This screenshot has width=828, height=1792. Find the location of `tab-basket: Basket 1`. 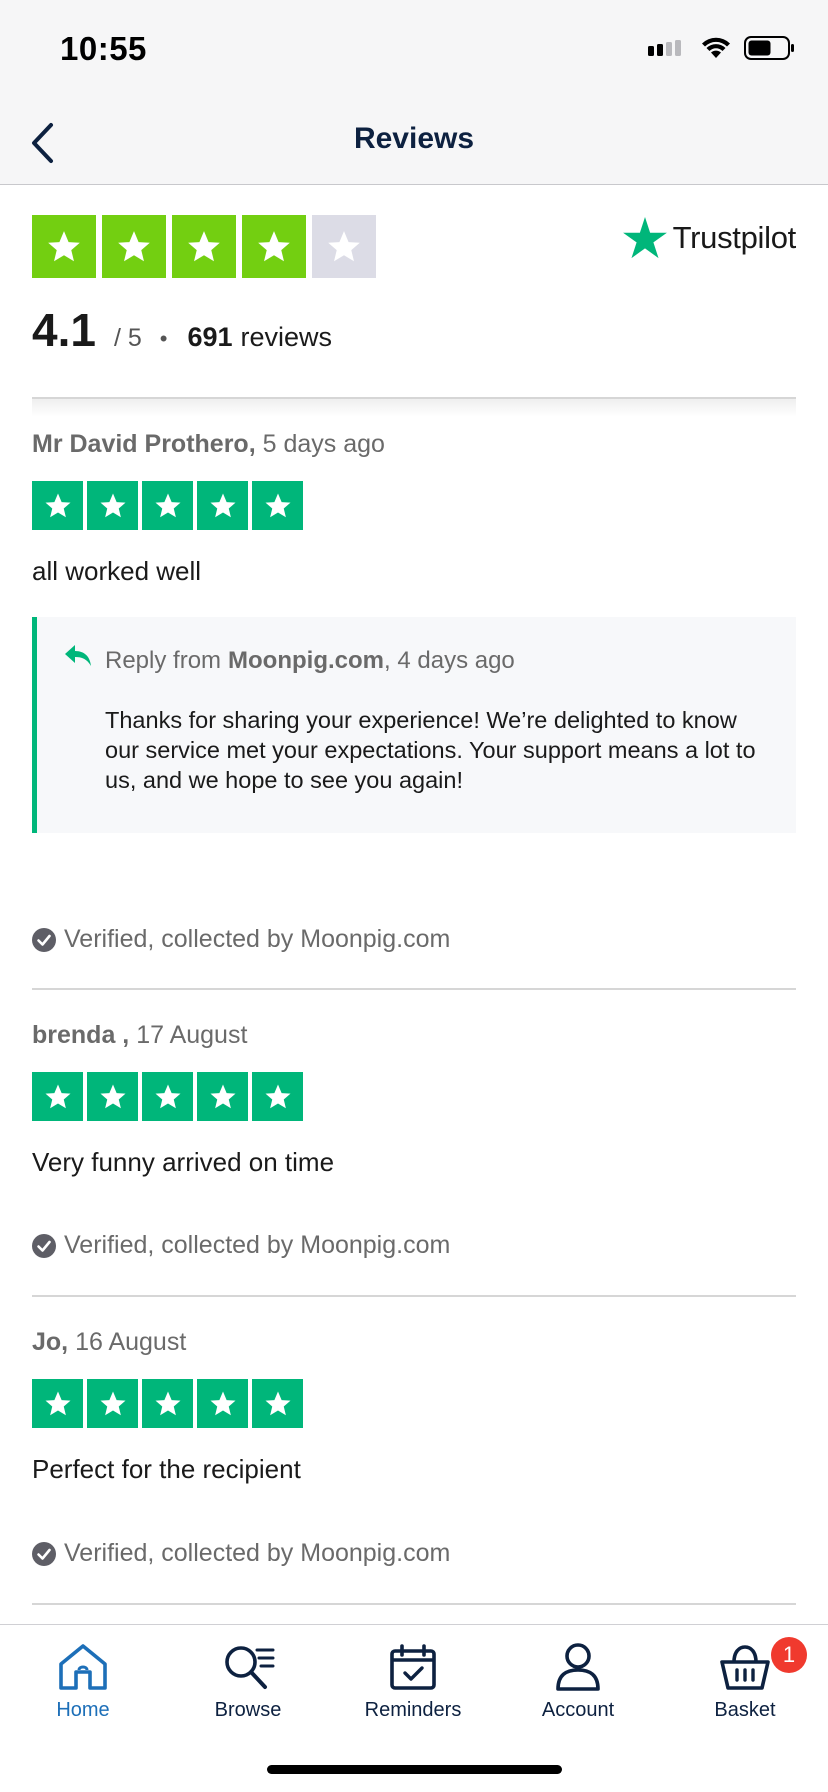

tab-basket: Basket 1 is located at coordinates (745, 1679).